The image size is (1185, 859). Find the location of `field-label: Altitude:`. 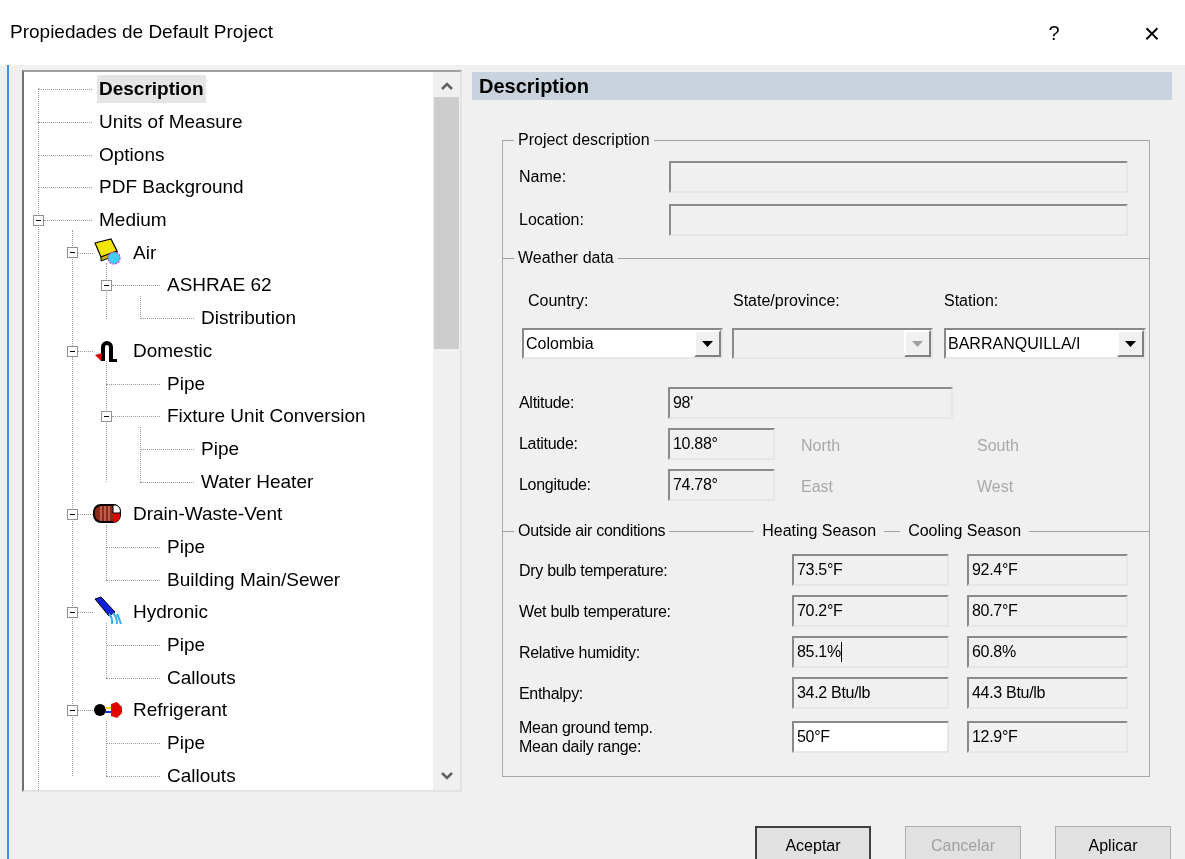

field-label: Altitude: is located at coordinates (547, 403).